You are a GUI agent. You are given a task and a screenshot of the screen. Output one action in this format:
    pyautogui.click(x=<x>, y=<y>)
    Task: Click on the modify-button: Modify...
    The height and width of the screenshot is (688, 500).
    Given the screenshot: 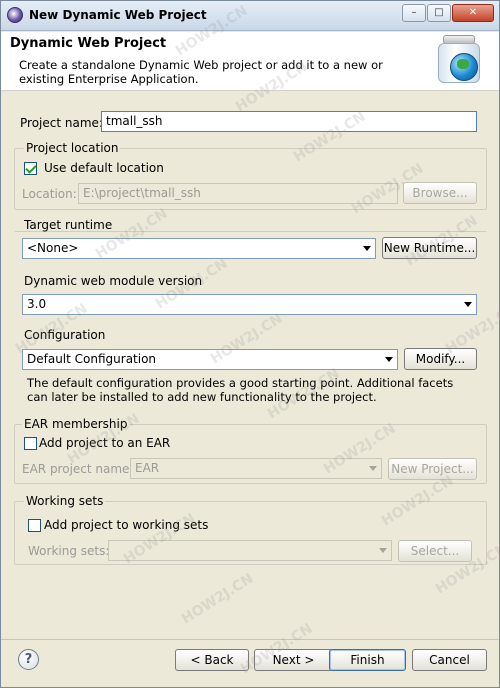 What is the action you would take?
    pyautogui.click(x=440, y=359)
    